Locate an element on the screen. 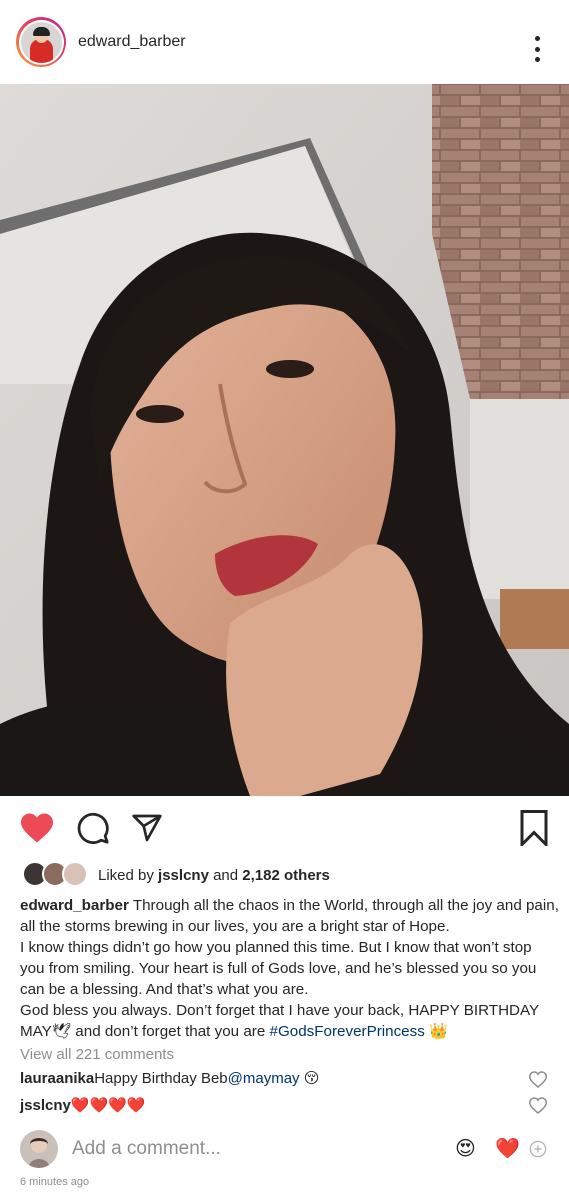 Image resolution: width=569 pixels, height=1200 pixels. dove-emoji: 🕊 is located at coordinates (61, 1031).